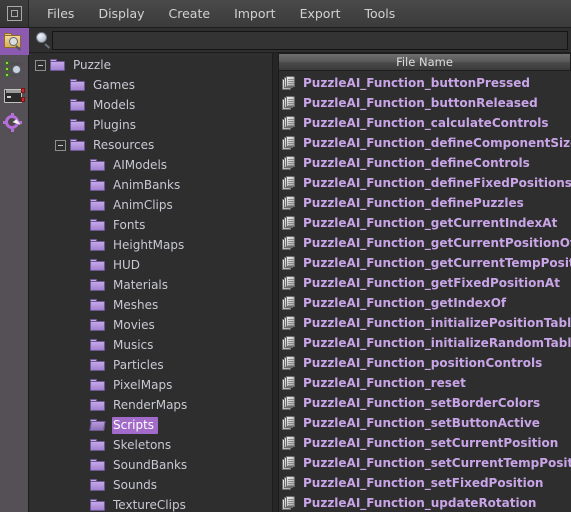 This screenshot has width=571, height=512. I want to click on file-list-item: PuzzleAI_Function_reset, so click(425, 383).